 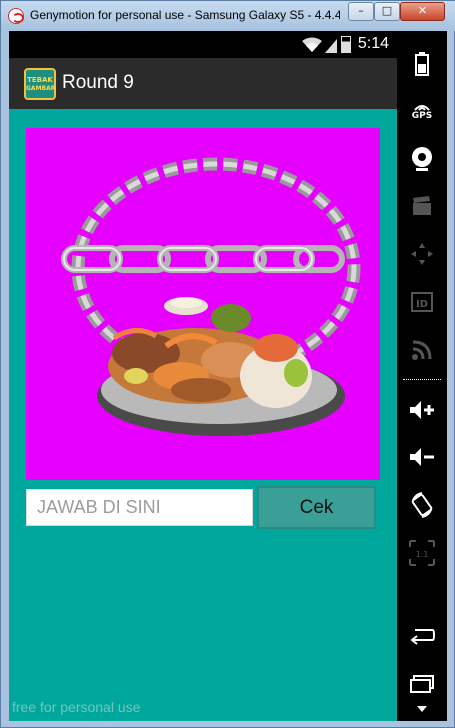 I want to click on gps-widget-button: GPS, so click(x=422, y=112).